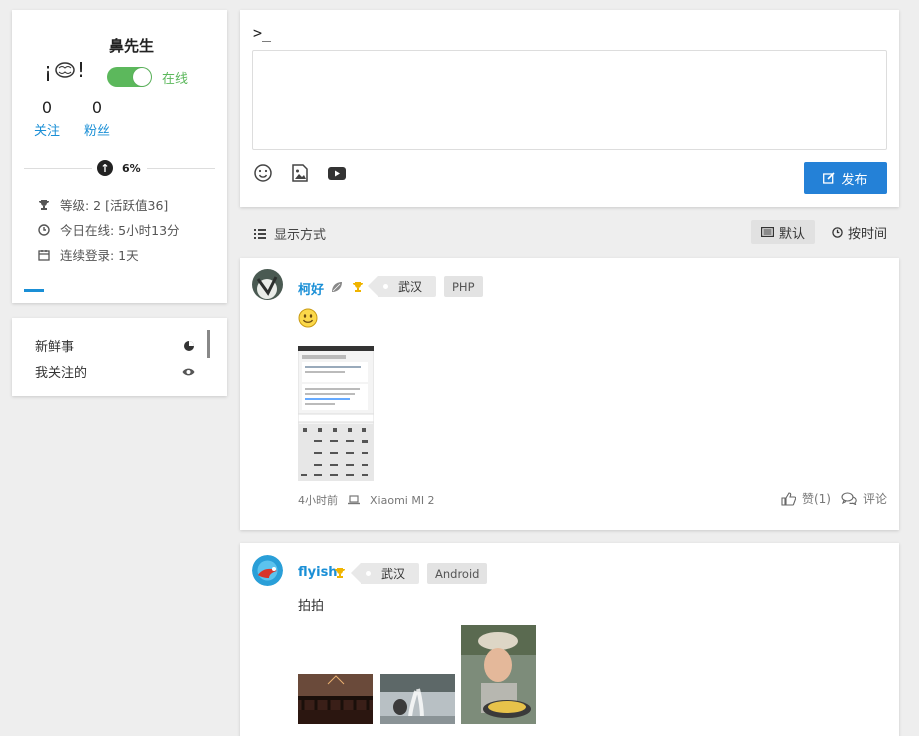 This screenshot has height=736, width=919. What do you see at coordinates (337, 287) in the screenshot?
I see `leaf-icon` at bounding box center [337, 287].